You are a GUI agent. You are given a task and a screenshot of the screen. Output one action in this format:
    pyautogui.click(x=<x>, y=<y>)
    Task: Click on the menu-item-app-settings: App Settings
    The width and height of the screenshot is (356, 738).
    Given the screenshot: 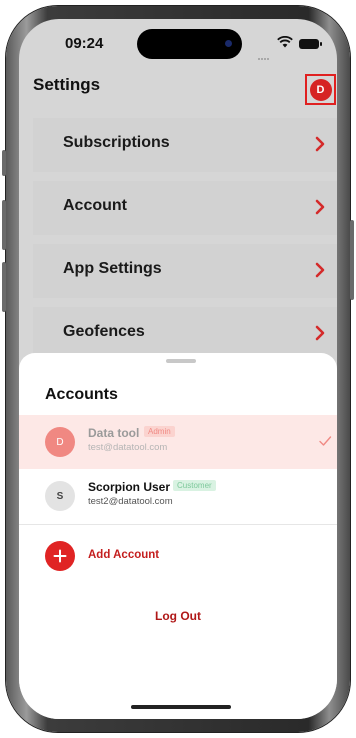 What is the action you would take?
    pyautogui.click(x=185, y=271)
    